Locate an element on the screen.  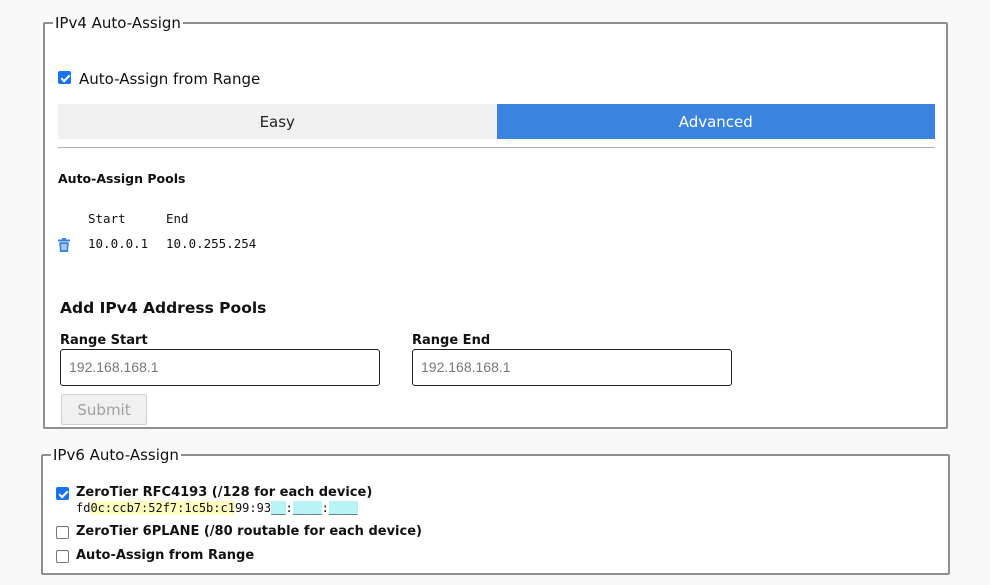
6plane-checkbox is located at coordinates (62, 532).